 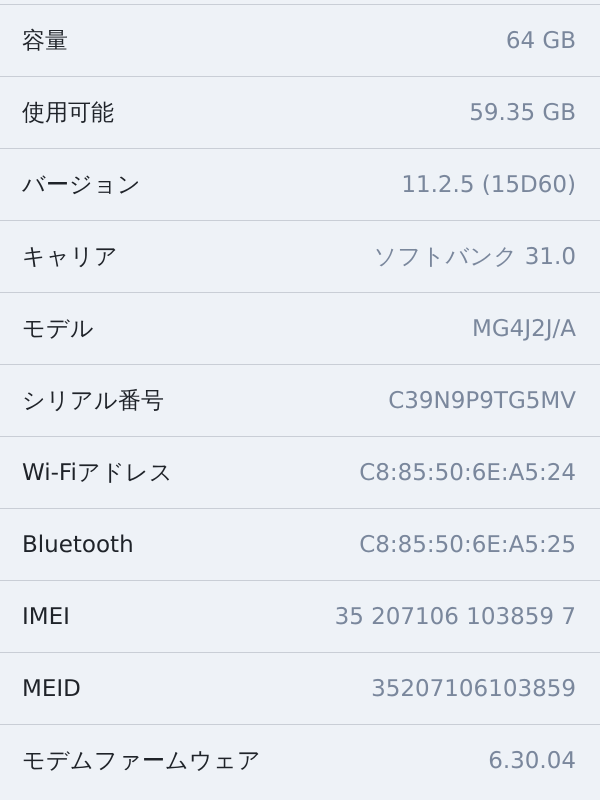 I want to click on row-value: MG4J2J/A, so click(x=524, y=329).